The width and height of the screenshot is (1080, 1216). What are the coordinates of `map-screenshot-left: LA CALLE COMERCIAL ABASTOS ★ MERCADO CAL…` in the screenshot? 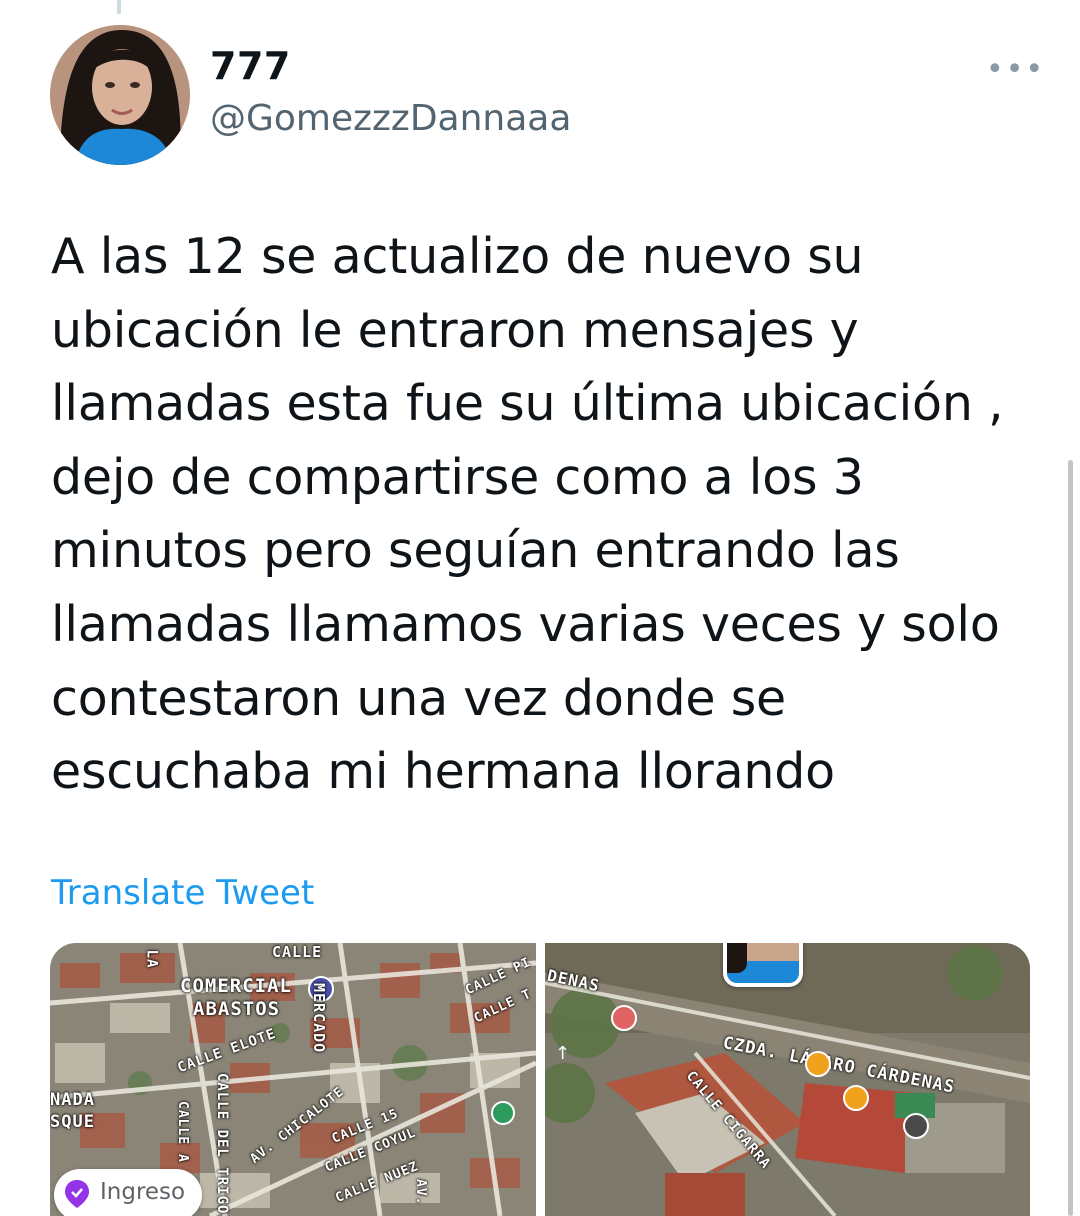 It's located at (293, 1079).